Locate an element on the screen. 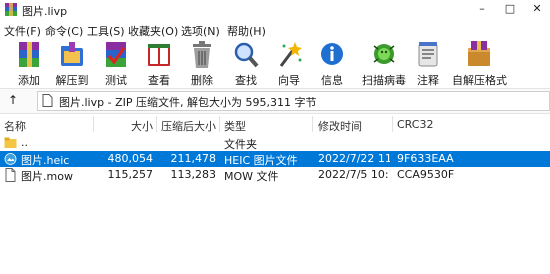  wizard-button: 向导 is located at coordinates (288, 63).